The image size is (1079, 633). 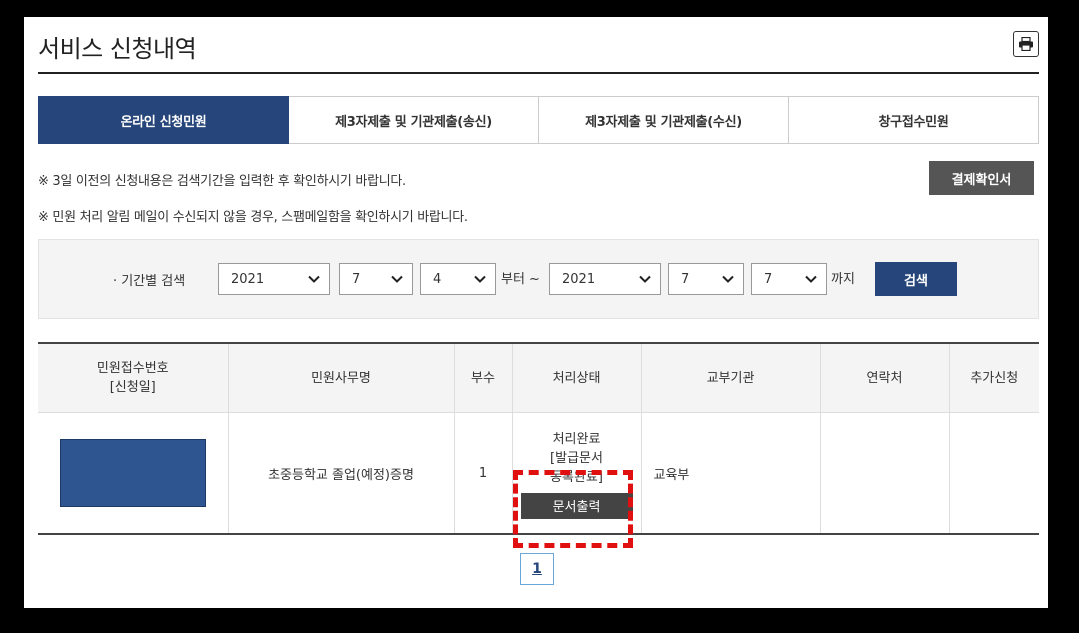 I want to click on table-header-row: 민원접수번호 [신청일] 민원사무명 부수 처리상태 교부기관 연락처 추가신청, so click(x=538, y=377).